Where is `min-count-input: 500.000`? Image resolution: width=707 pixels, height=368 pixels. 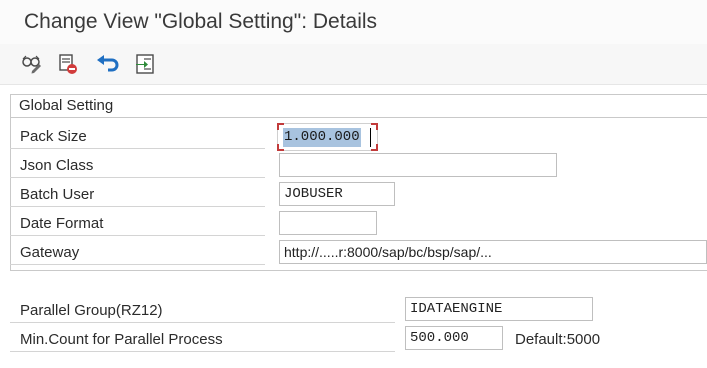
min-count-input: 500.000 is located at coordinates (454, 338).